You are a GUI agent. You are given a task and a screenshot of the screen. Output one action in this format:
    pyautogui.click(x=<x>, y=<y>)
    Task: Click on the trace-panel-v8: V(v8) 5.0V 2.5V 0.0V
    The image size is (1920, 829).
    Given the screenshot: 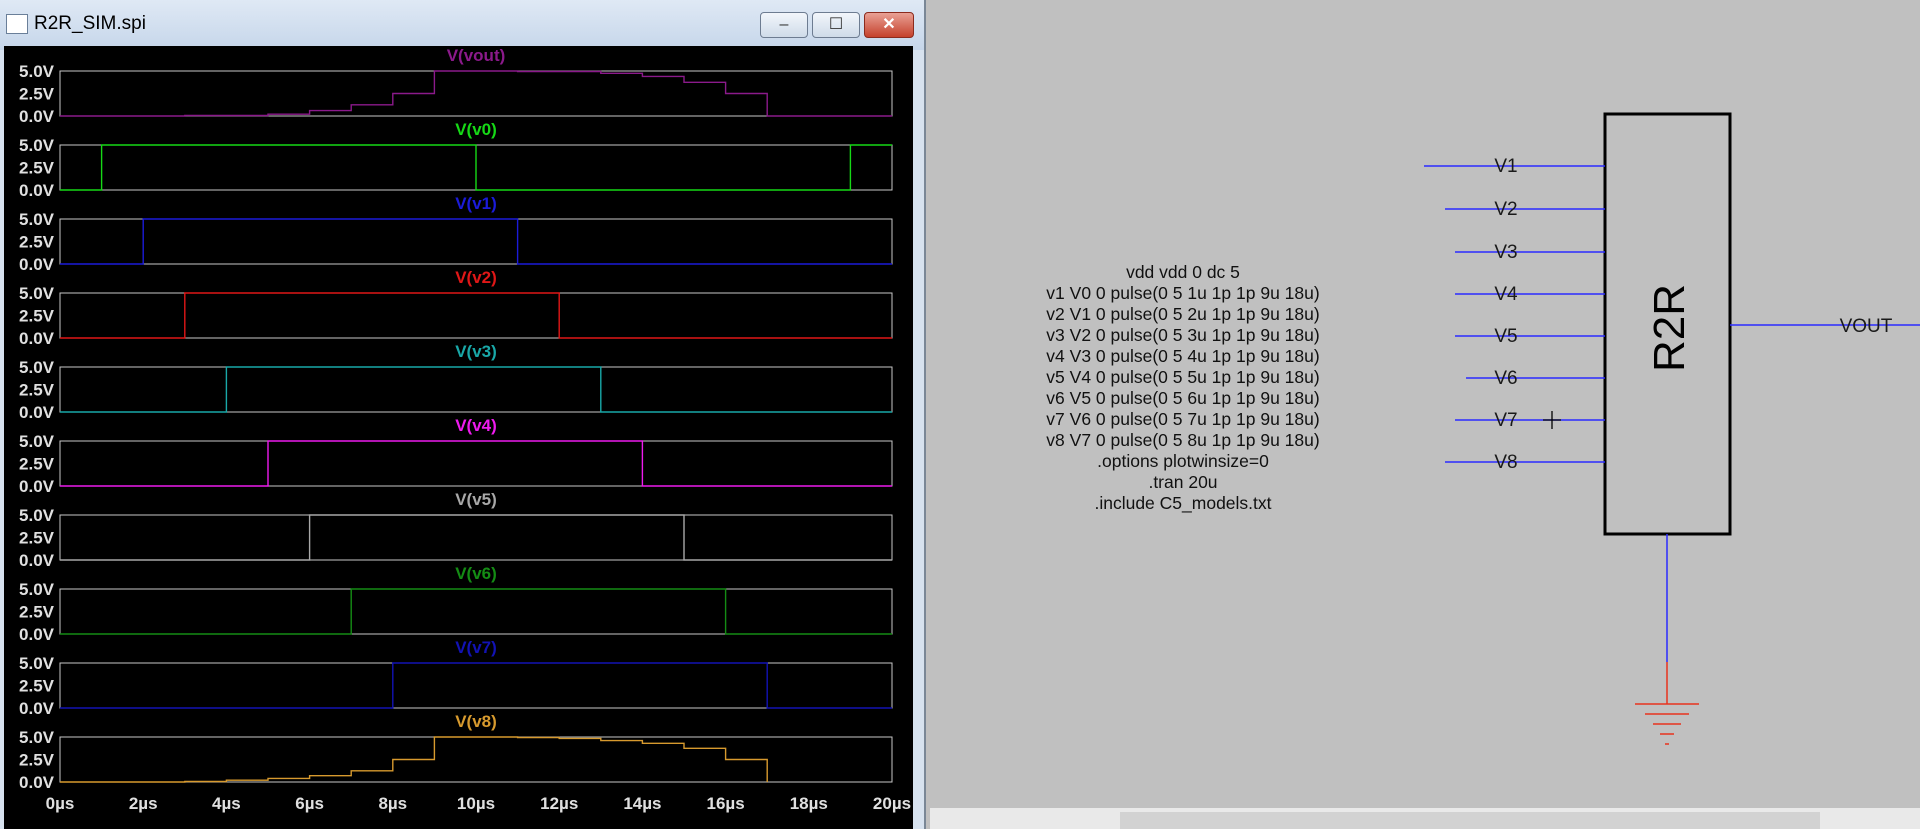 What is the action you would take?
    pyautogui.click(x=456, y=752)
    